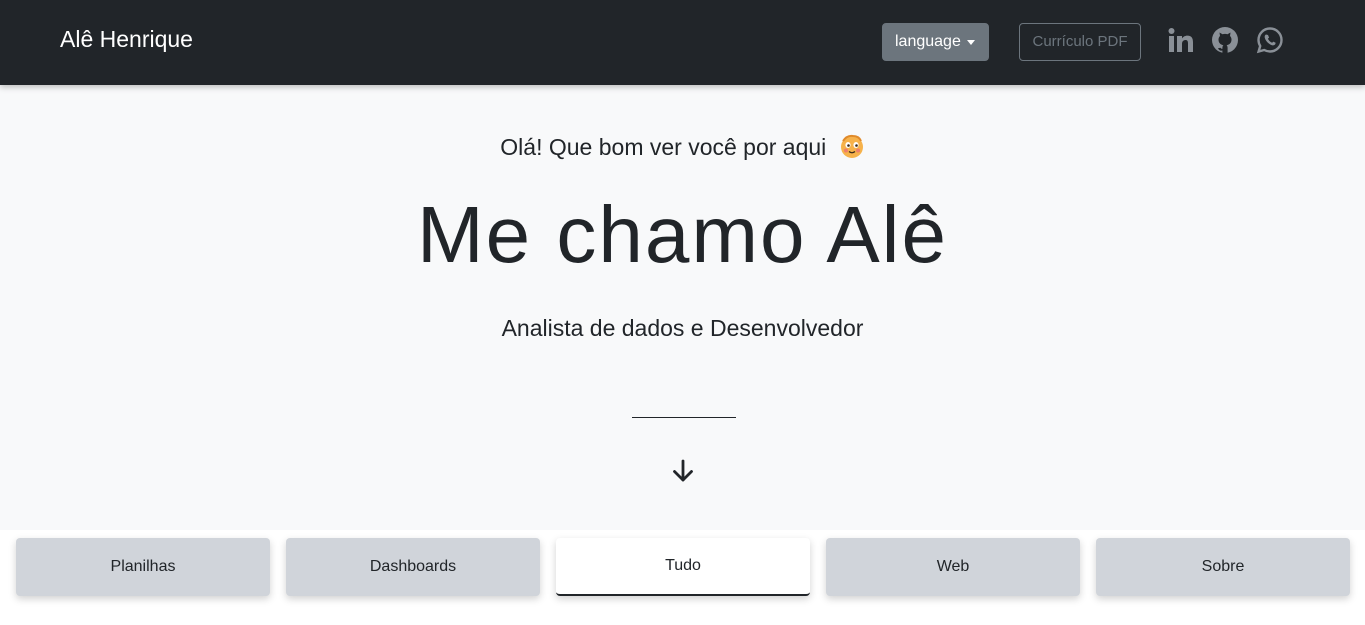  What do you see at coordinates (663, 147) in the screenshot?
I see `greeting-text: Olá! Que bom ver você por aqui` at bounding box center [663, 147].